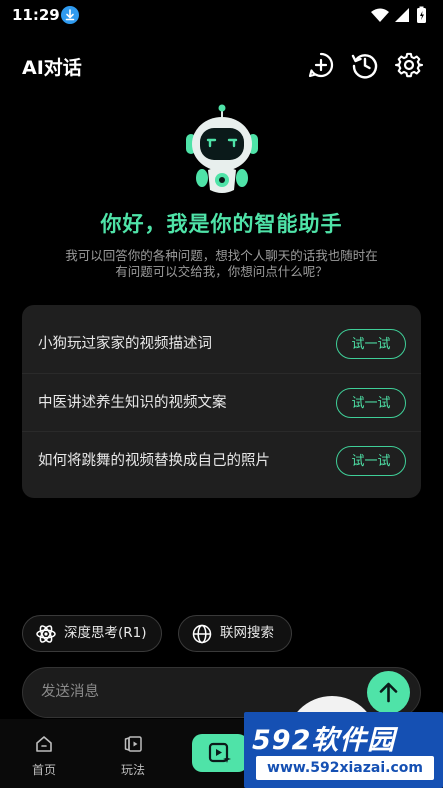 This screenshot has height=788, width=443. I want to click on globe-icon, so click(202, 634).